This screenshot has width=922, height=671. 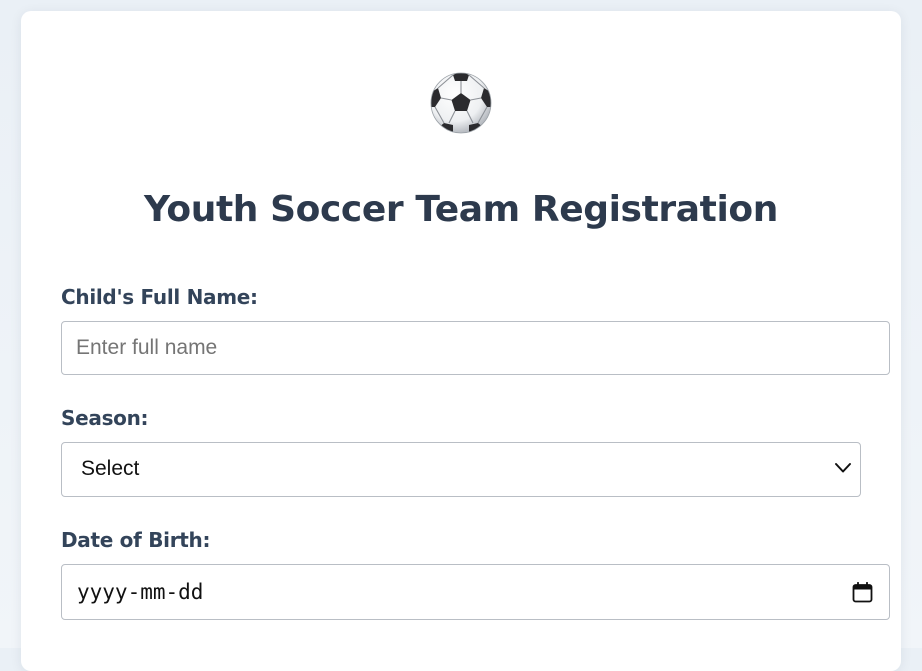 I want to click on full-name-input, so click(x=475, y=348).